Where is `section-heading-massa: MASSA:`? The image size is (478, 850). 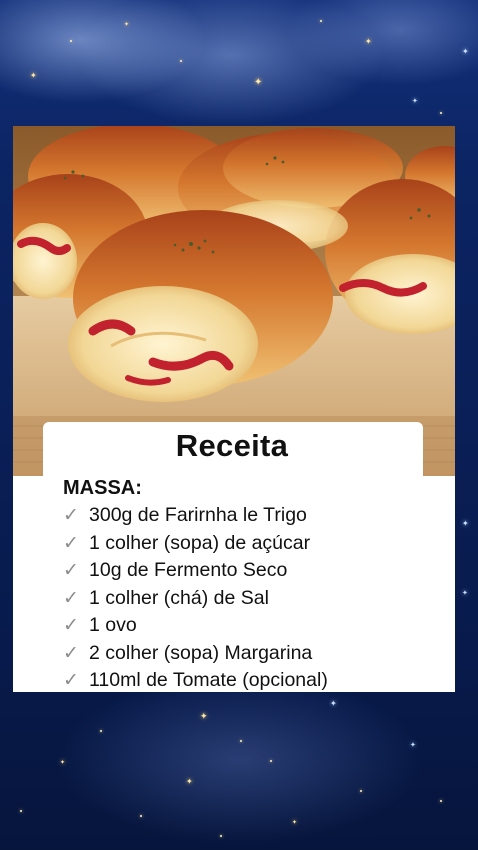 section-heading-massa: MASSA: is located at coordinates (102, 488).